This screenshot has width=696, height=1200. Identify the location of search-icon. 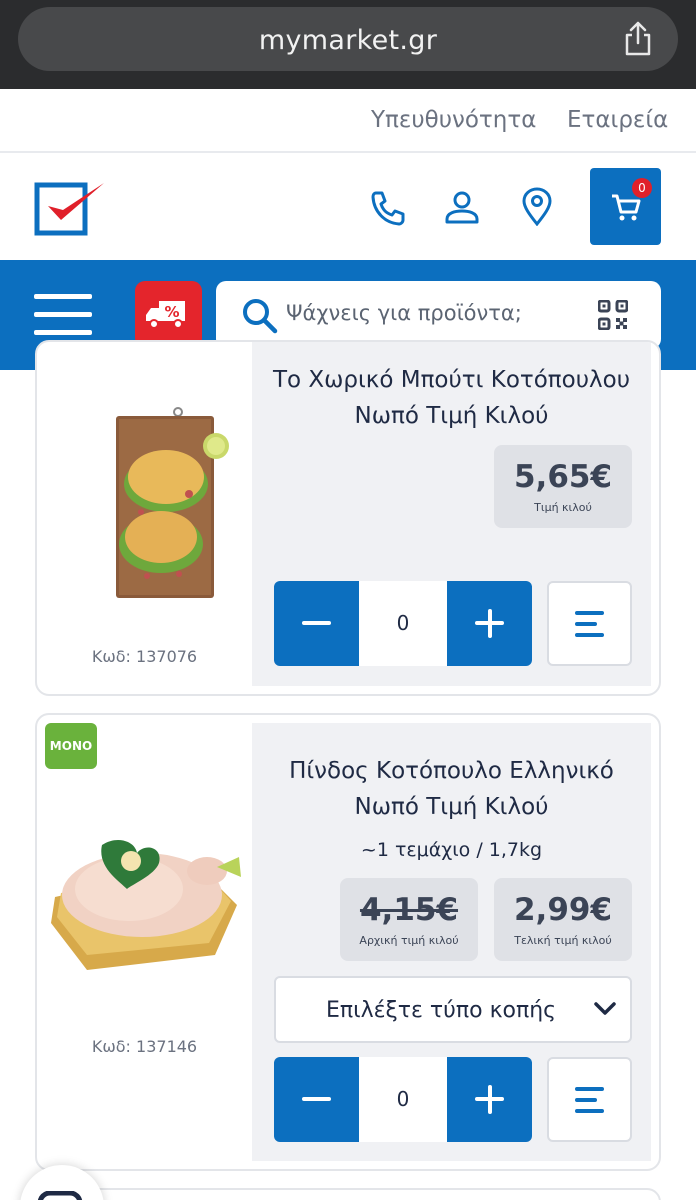
(260, 316).